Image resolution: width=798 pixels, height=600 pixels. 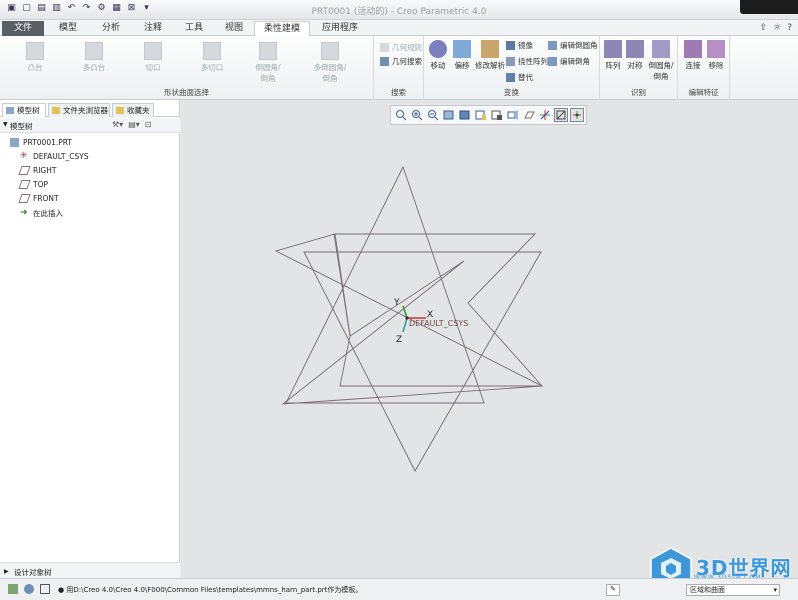 What do you see at coordinates (384, 61) in the screenshot?
I see `geometry-search-icon` at bounding box center [384, 61].